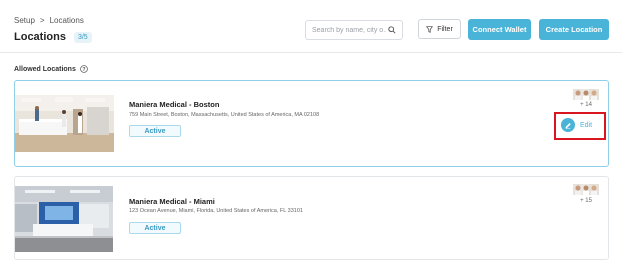  What do you see at coordinates (499, 29) in the screenshot?
I see `connect-wallet-button: Connect Wallet` at bounding box center [499, 29].